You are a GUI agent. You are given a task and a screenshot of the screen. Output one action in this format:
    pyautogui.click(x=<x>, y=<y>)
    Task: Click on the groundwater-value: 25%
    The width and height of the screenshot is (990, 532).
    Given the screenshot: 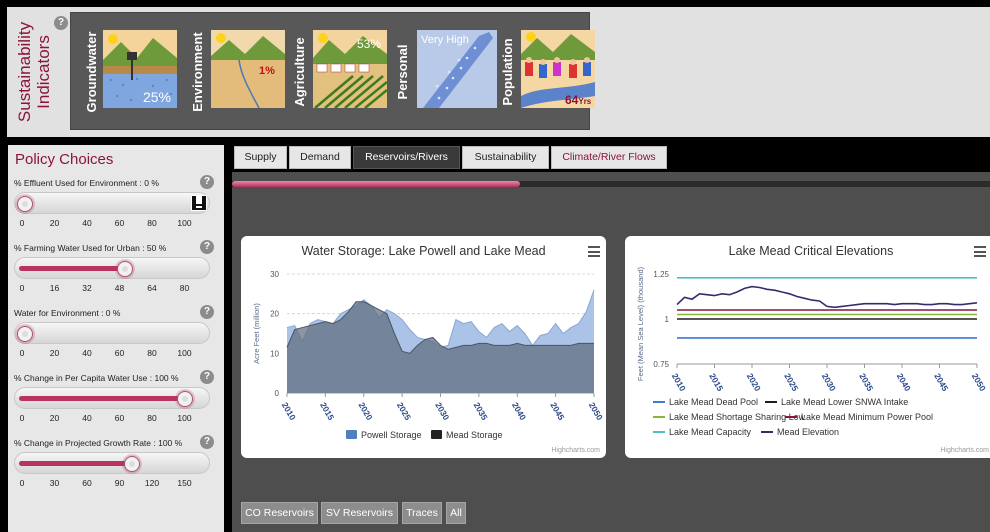 What is the action you would take?
    pyautogui.click(x=157, y=97)
    